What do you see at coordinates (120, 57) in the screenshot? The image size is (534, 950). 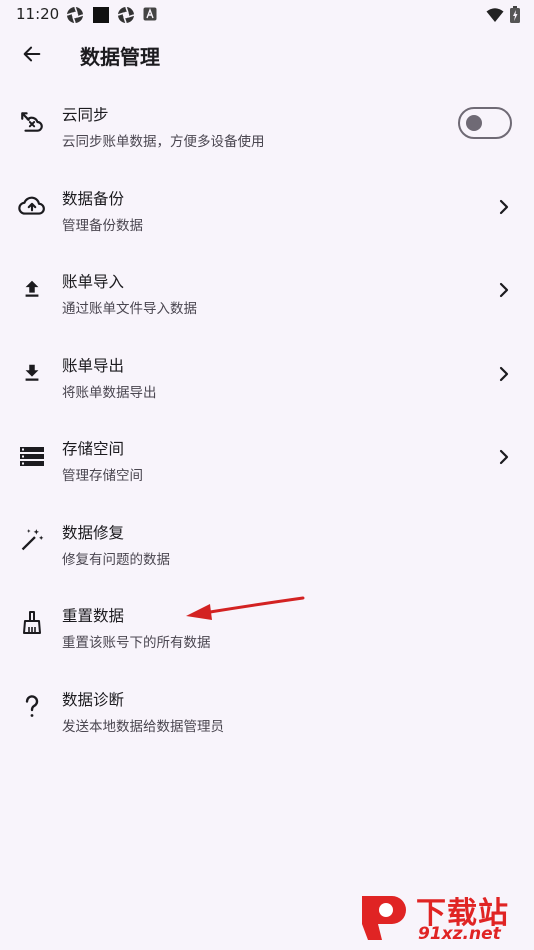 I see `page-title: 数据管理` at bounding box center [120, 57].